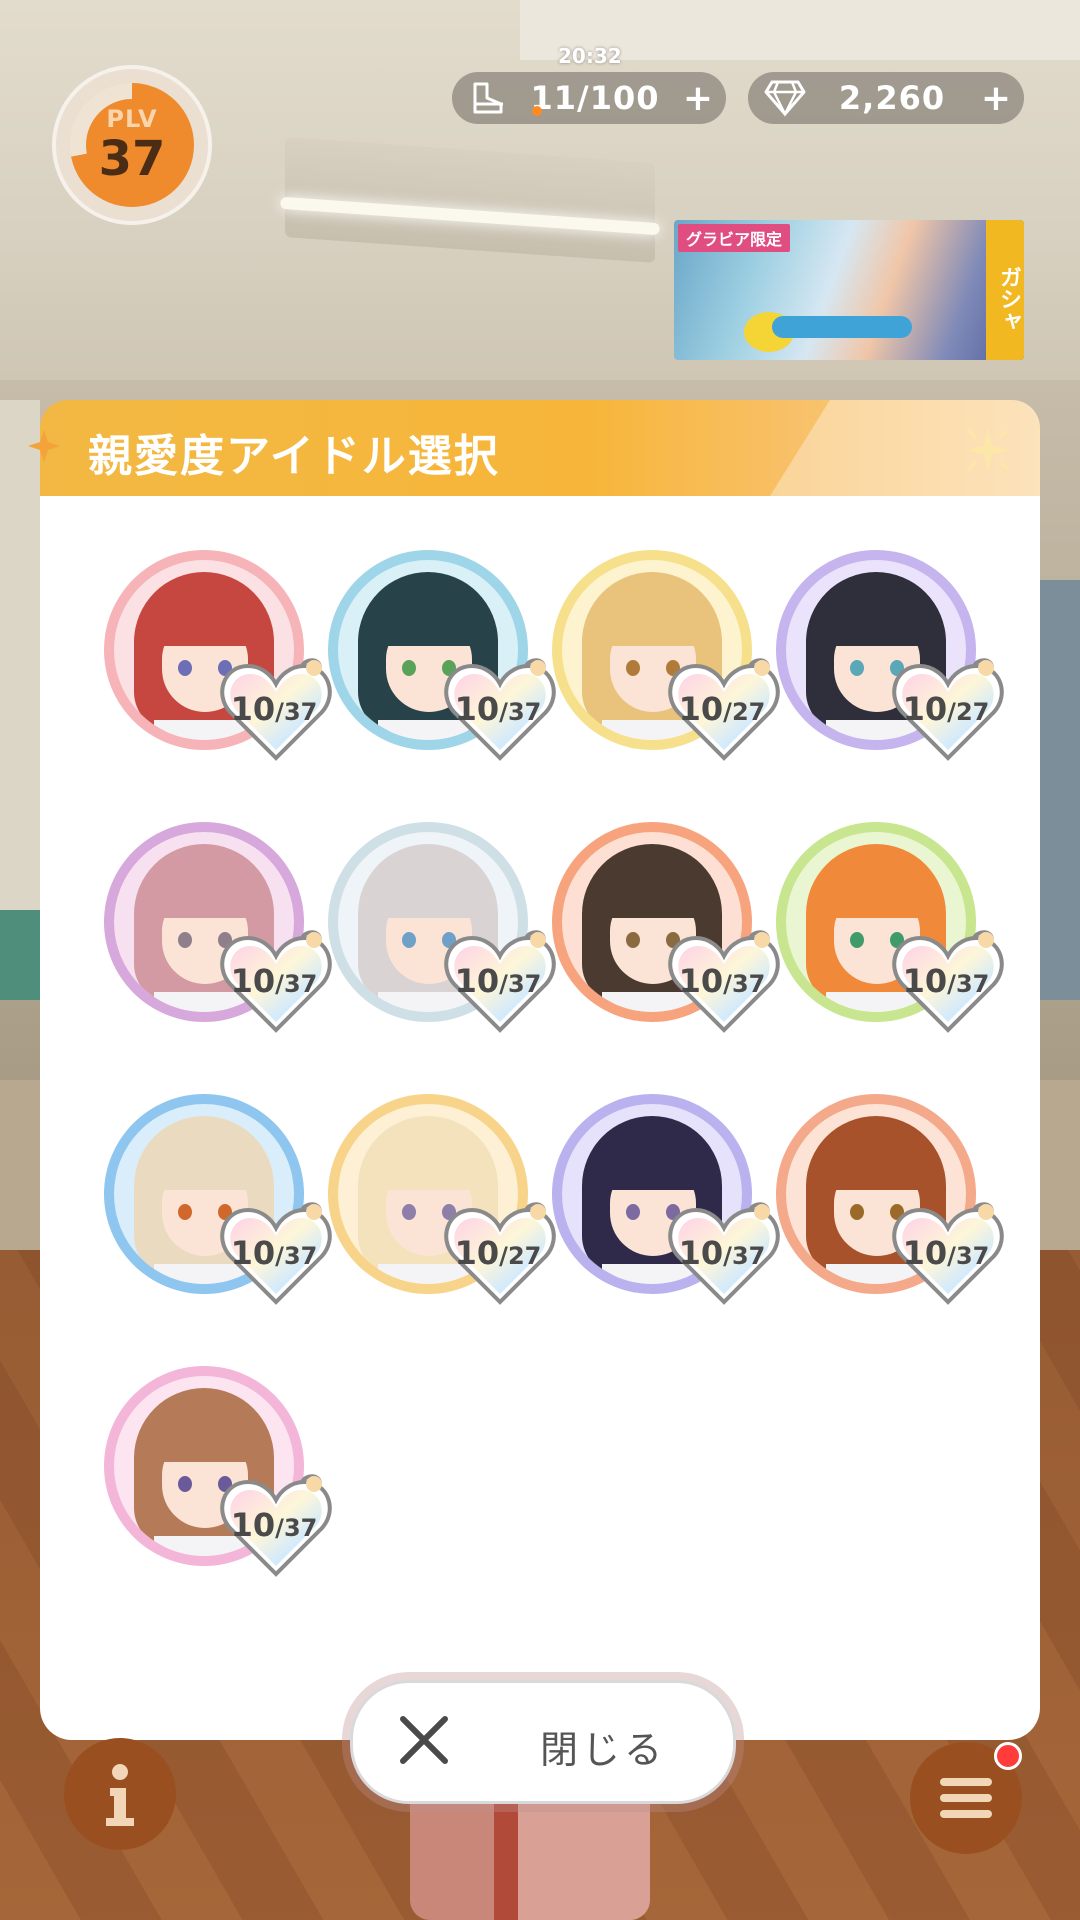  What do you see at coordinates (892, 98) in the screenshot?
I see `gem-value: 2,260` at bounding box center [892, 98].